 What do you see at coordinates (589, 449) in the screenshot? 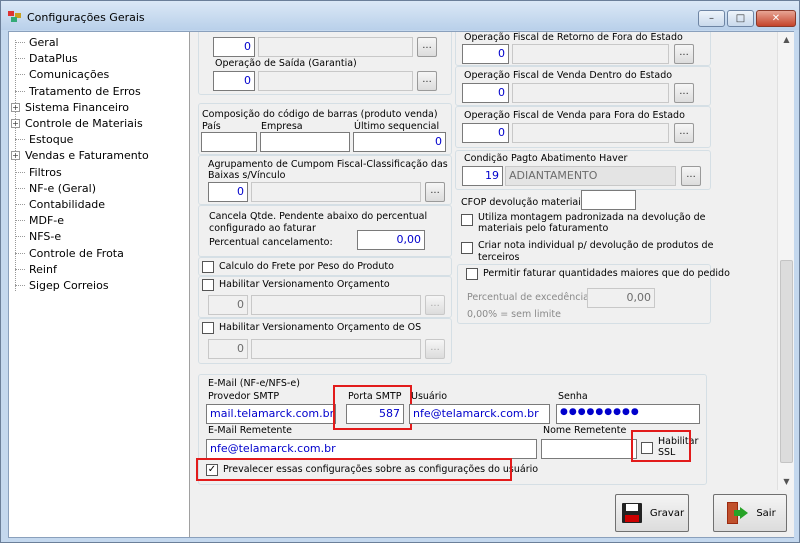
I see `nome-remetente-input` at bounding box center [589, 449].